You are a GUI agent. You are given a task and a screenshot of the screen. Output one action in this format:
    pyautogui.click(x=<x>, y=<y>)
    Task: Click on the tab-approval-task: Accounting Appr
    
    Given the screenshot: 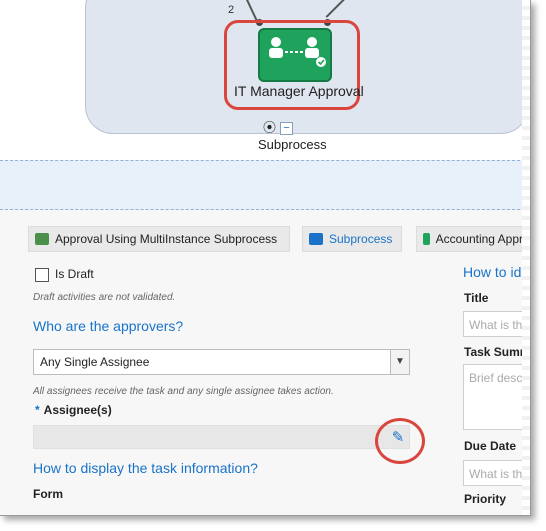 What is the action you would take?
    pyautogui.click(x=473, y=239)
    